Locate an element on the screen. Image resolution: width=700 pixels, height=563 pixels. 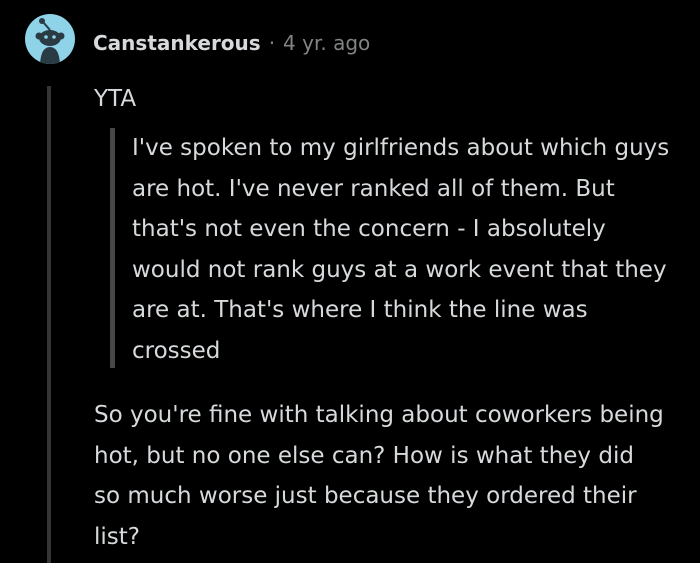
username-link: Canstankerous is located at coordinates (177, 43).